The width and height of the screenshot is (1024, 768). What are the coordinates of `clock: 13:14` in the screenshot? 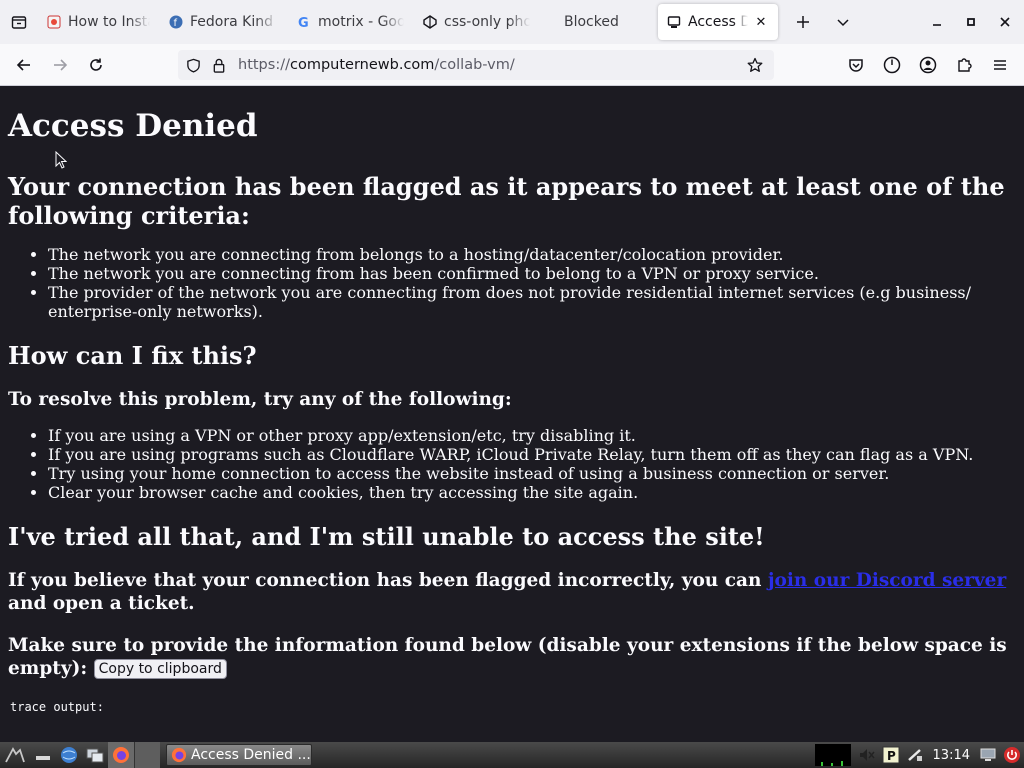 It's located at (951, 755).